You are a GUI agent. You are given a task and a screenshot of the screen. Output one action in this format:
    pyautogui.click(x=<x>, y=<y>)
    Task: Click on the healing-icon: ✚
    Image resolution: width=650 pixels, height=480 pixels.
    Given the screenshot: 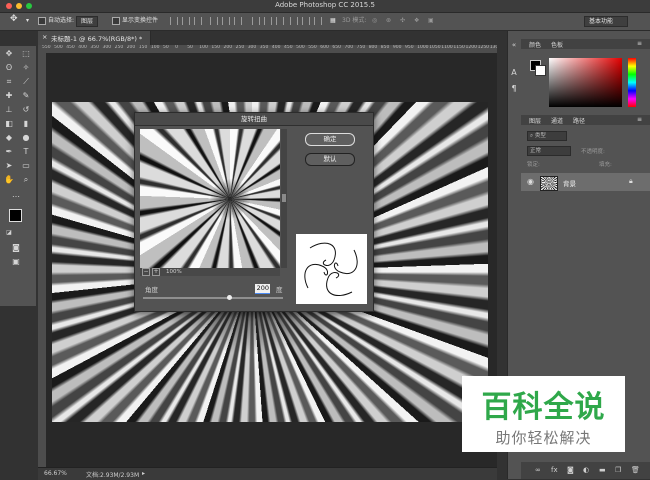 What is the action you would take?
    pyautogui.click(x=9, y=96)
    